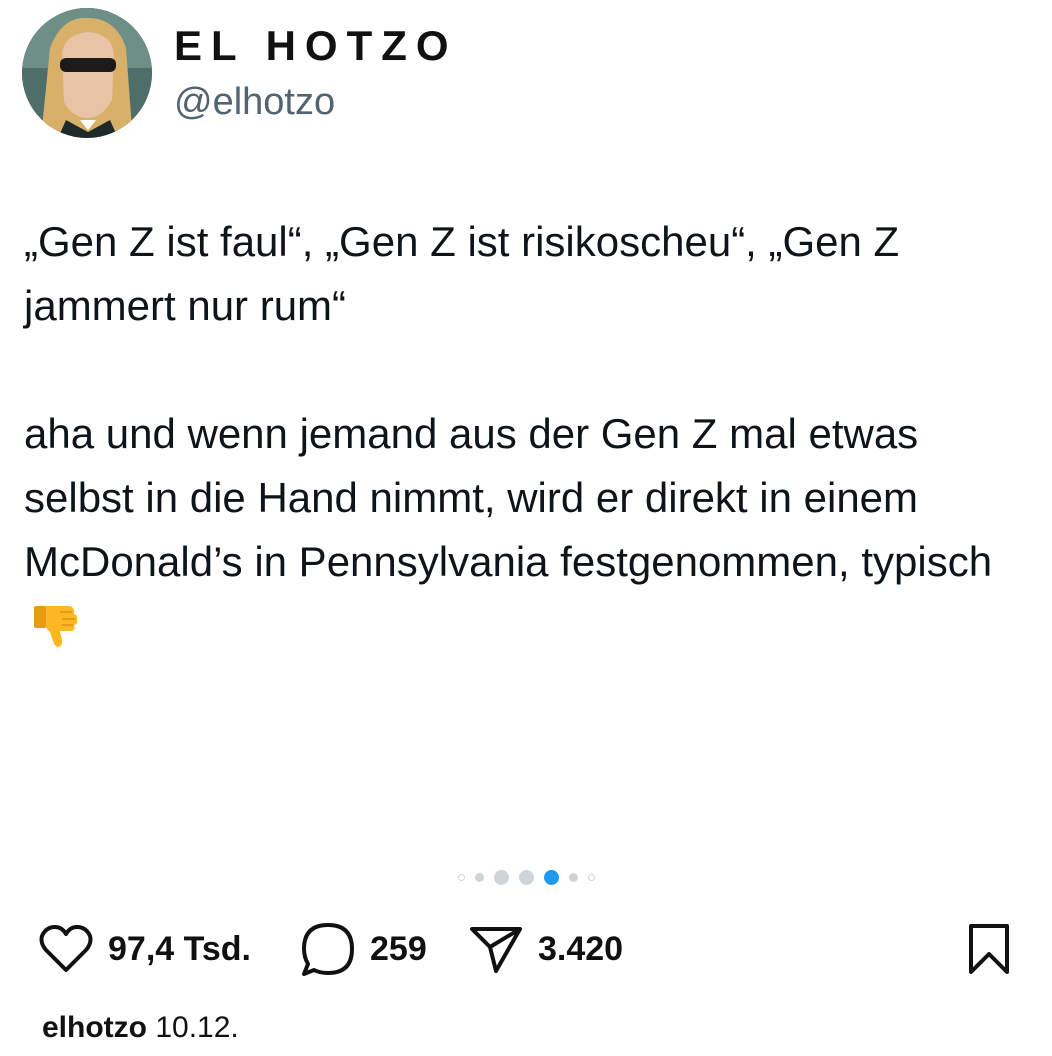 The height and width of the screenshot is (1056, 1052). I want to click on share-button: 3.420, so click(545, 949).